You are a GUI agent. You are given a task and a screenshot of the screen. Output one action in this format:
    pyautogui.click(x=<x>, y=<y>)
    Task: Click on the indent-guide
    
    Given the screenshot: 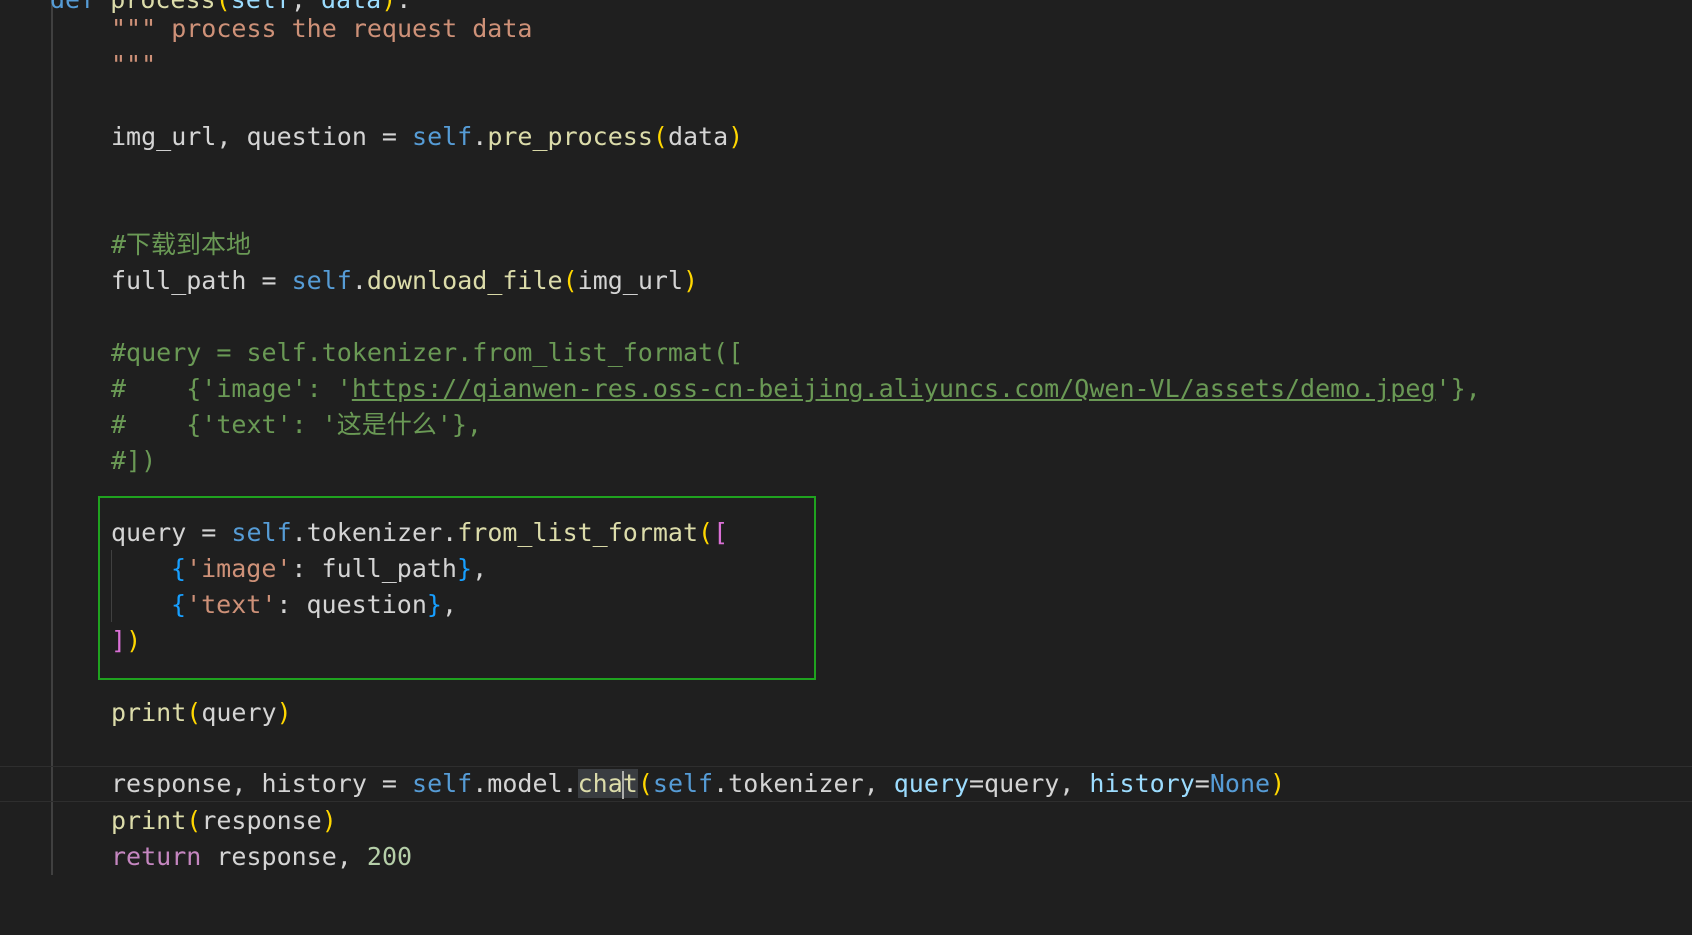 What is the action you would take?
    pyautogui.click(x=52, y=437)
    